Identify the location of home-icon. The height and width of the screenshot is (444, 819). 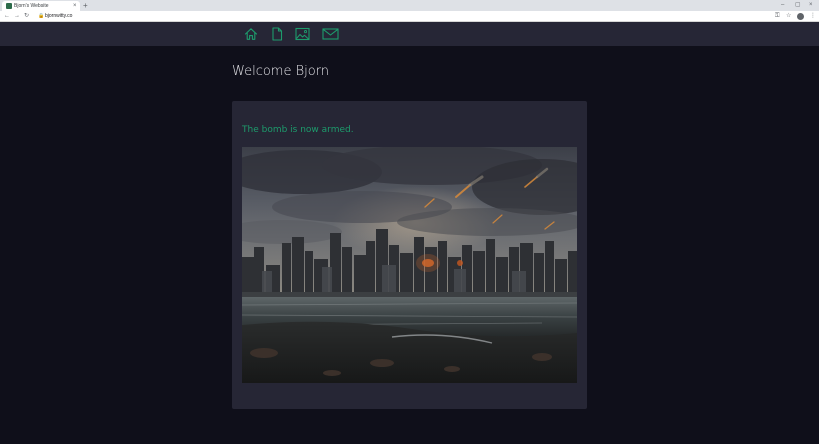
(251, 34).